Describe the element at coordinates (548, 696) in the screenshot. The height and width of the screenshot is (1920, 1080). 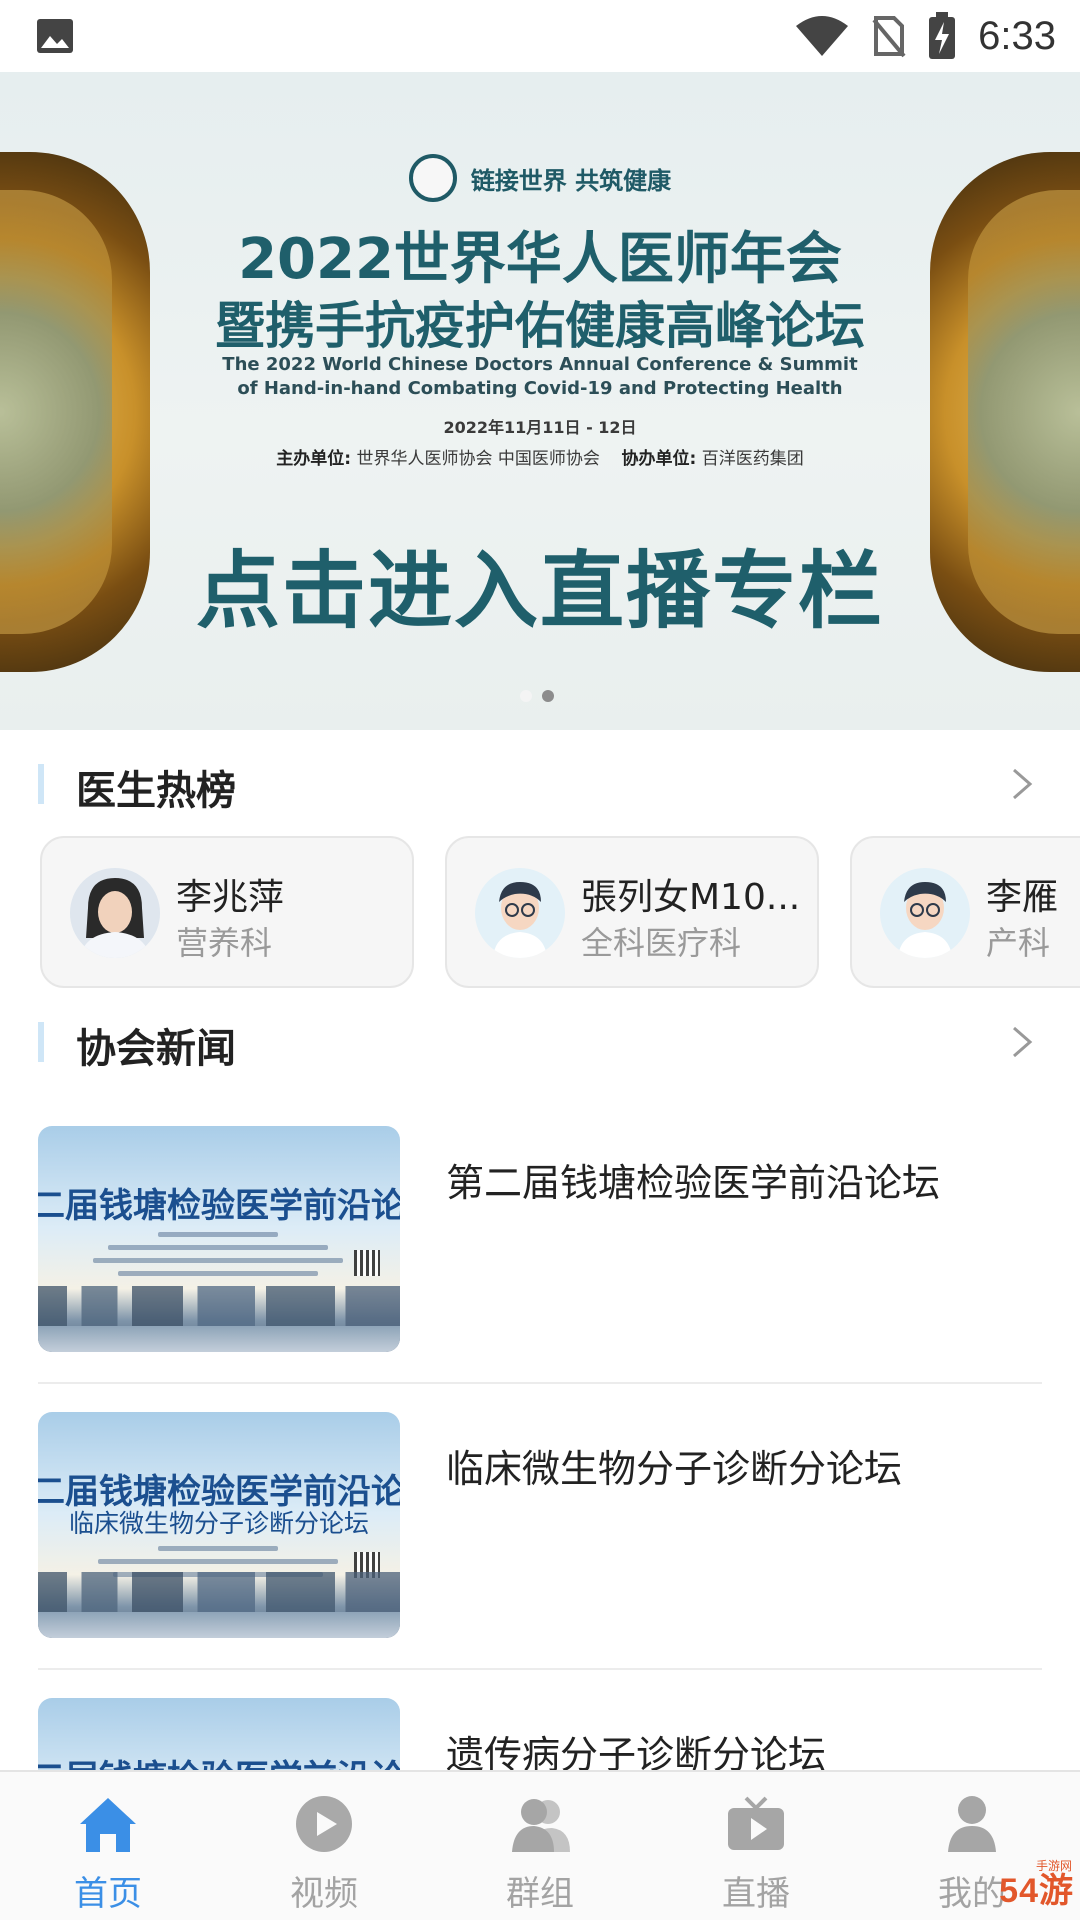
I see `carousel-dot-active` at that location.